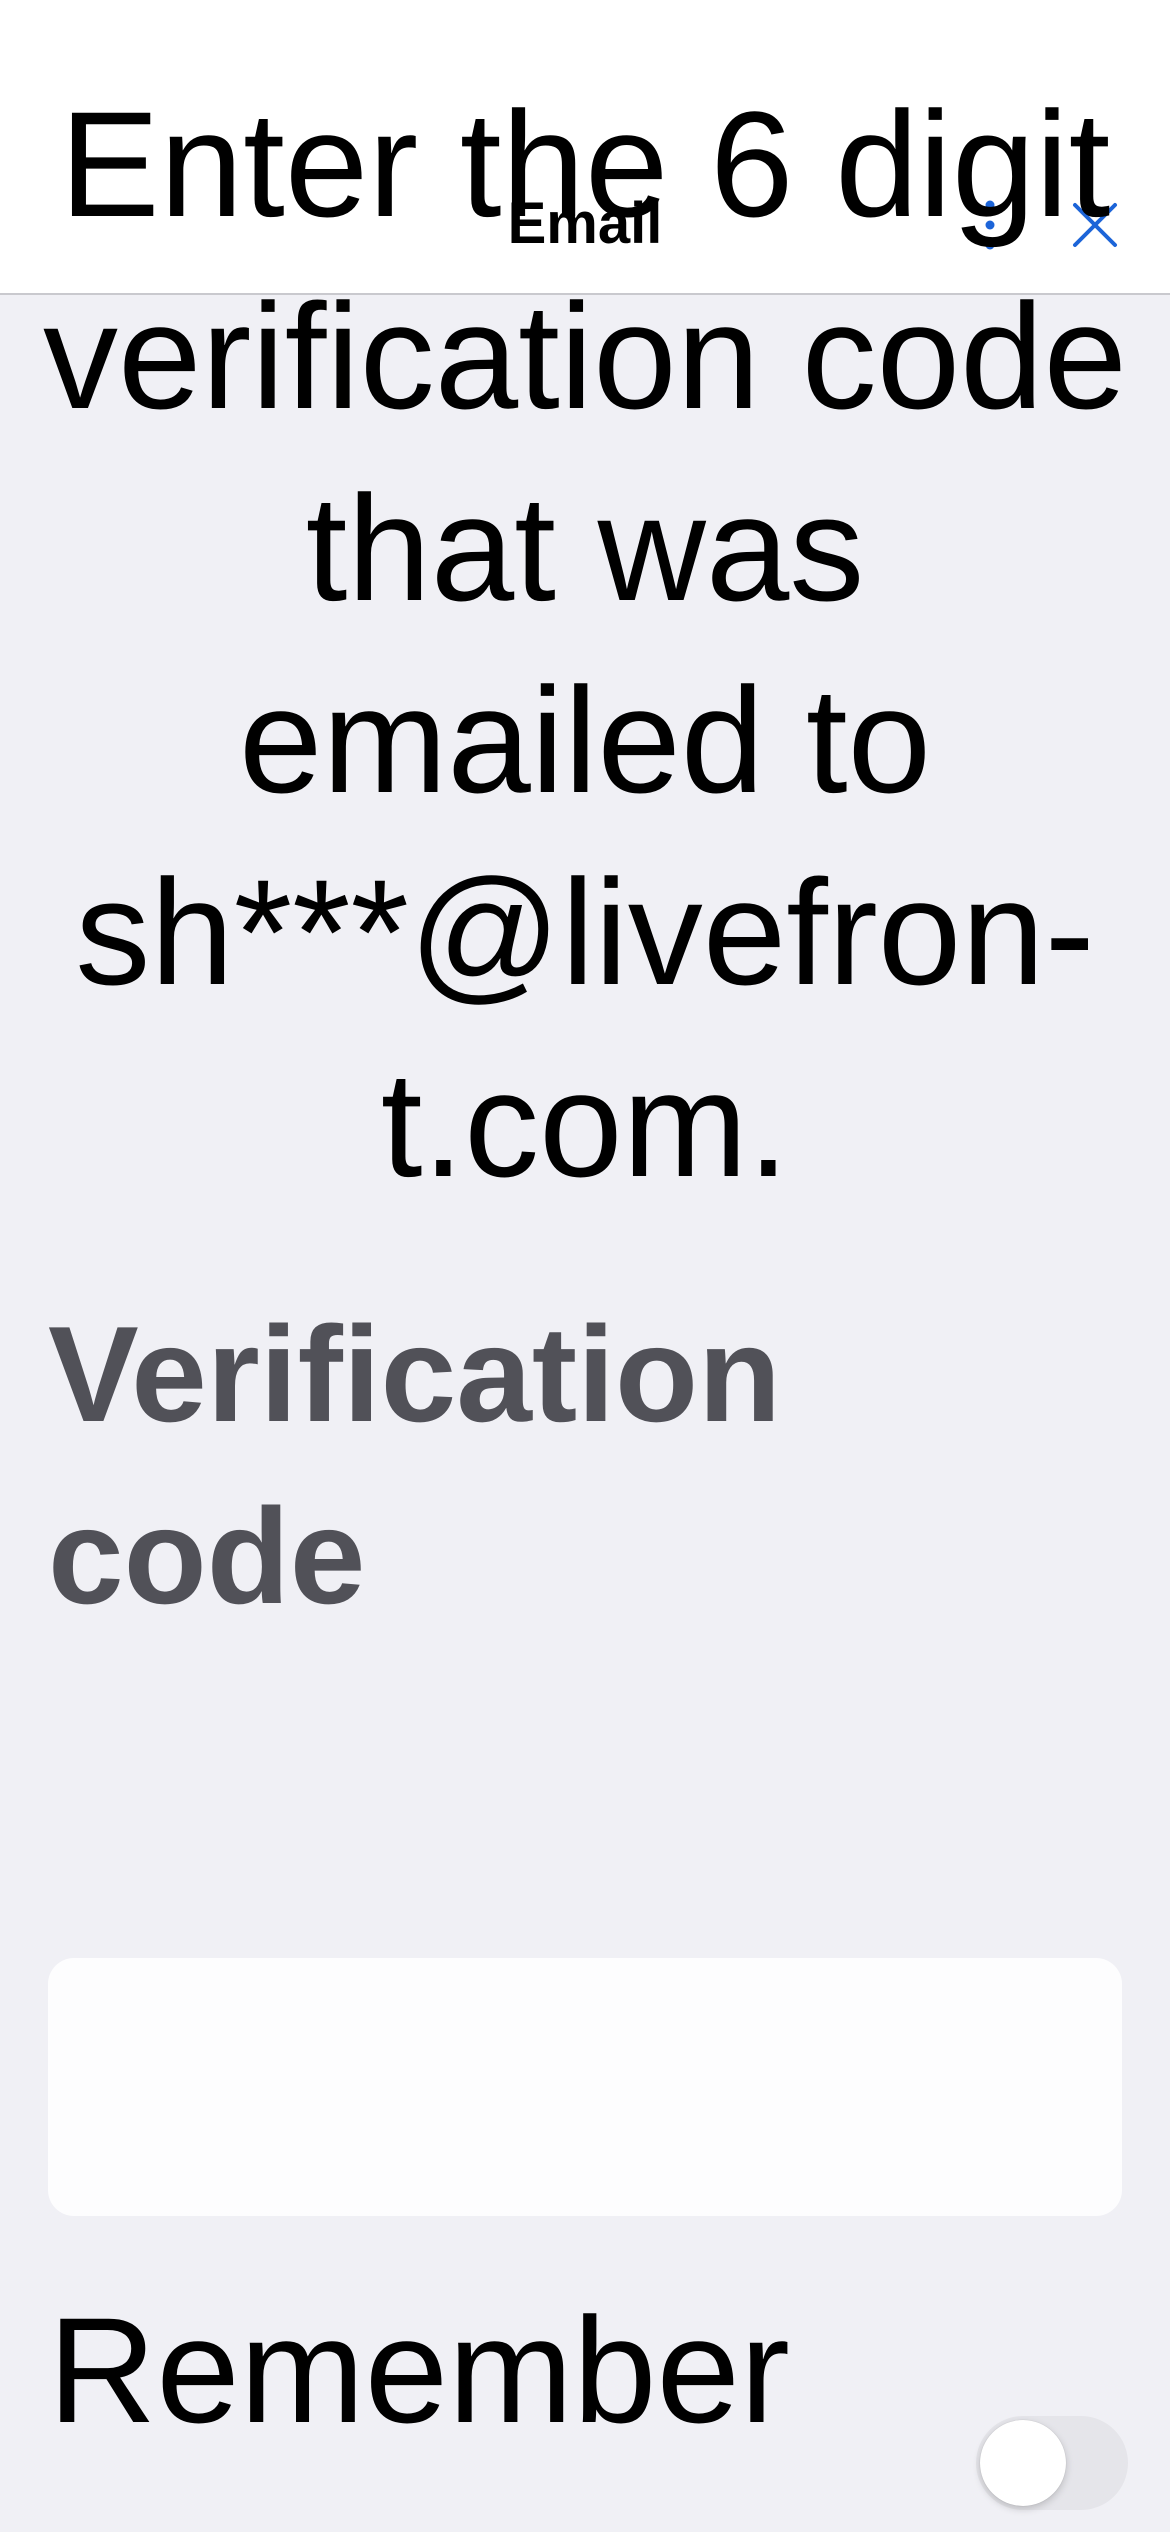  Describe the element at coordinates (415, 1465) in the screenshot. I see `verification-code-label: Verification code` at that location.